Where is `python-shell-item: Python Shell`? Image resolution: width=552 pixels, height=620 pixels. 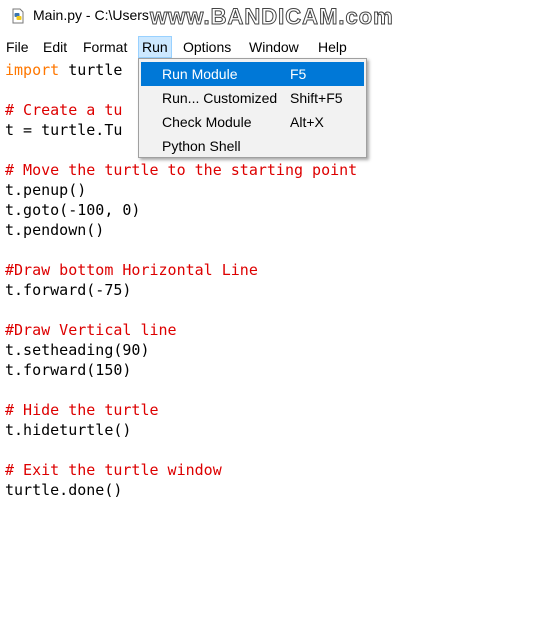
python-shell-item: Python Shell is located at coordinates (252, 146).